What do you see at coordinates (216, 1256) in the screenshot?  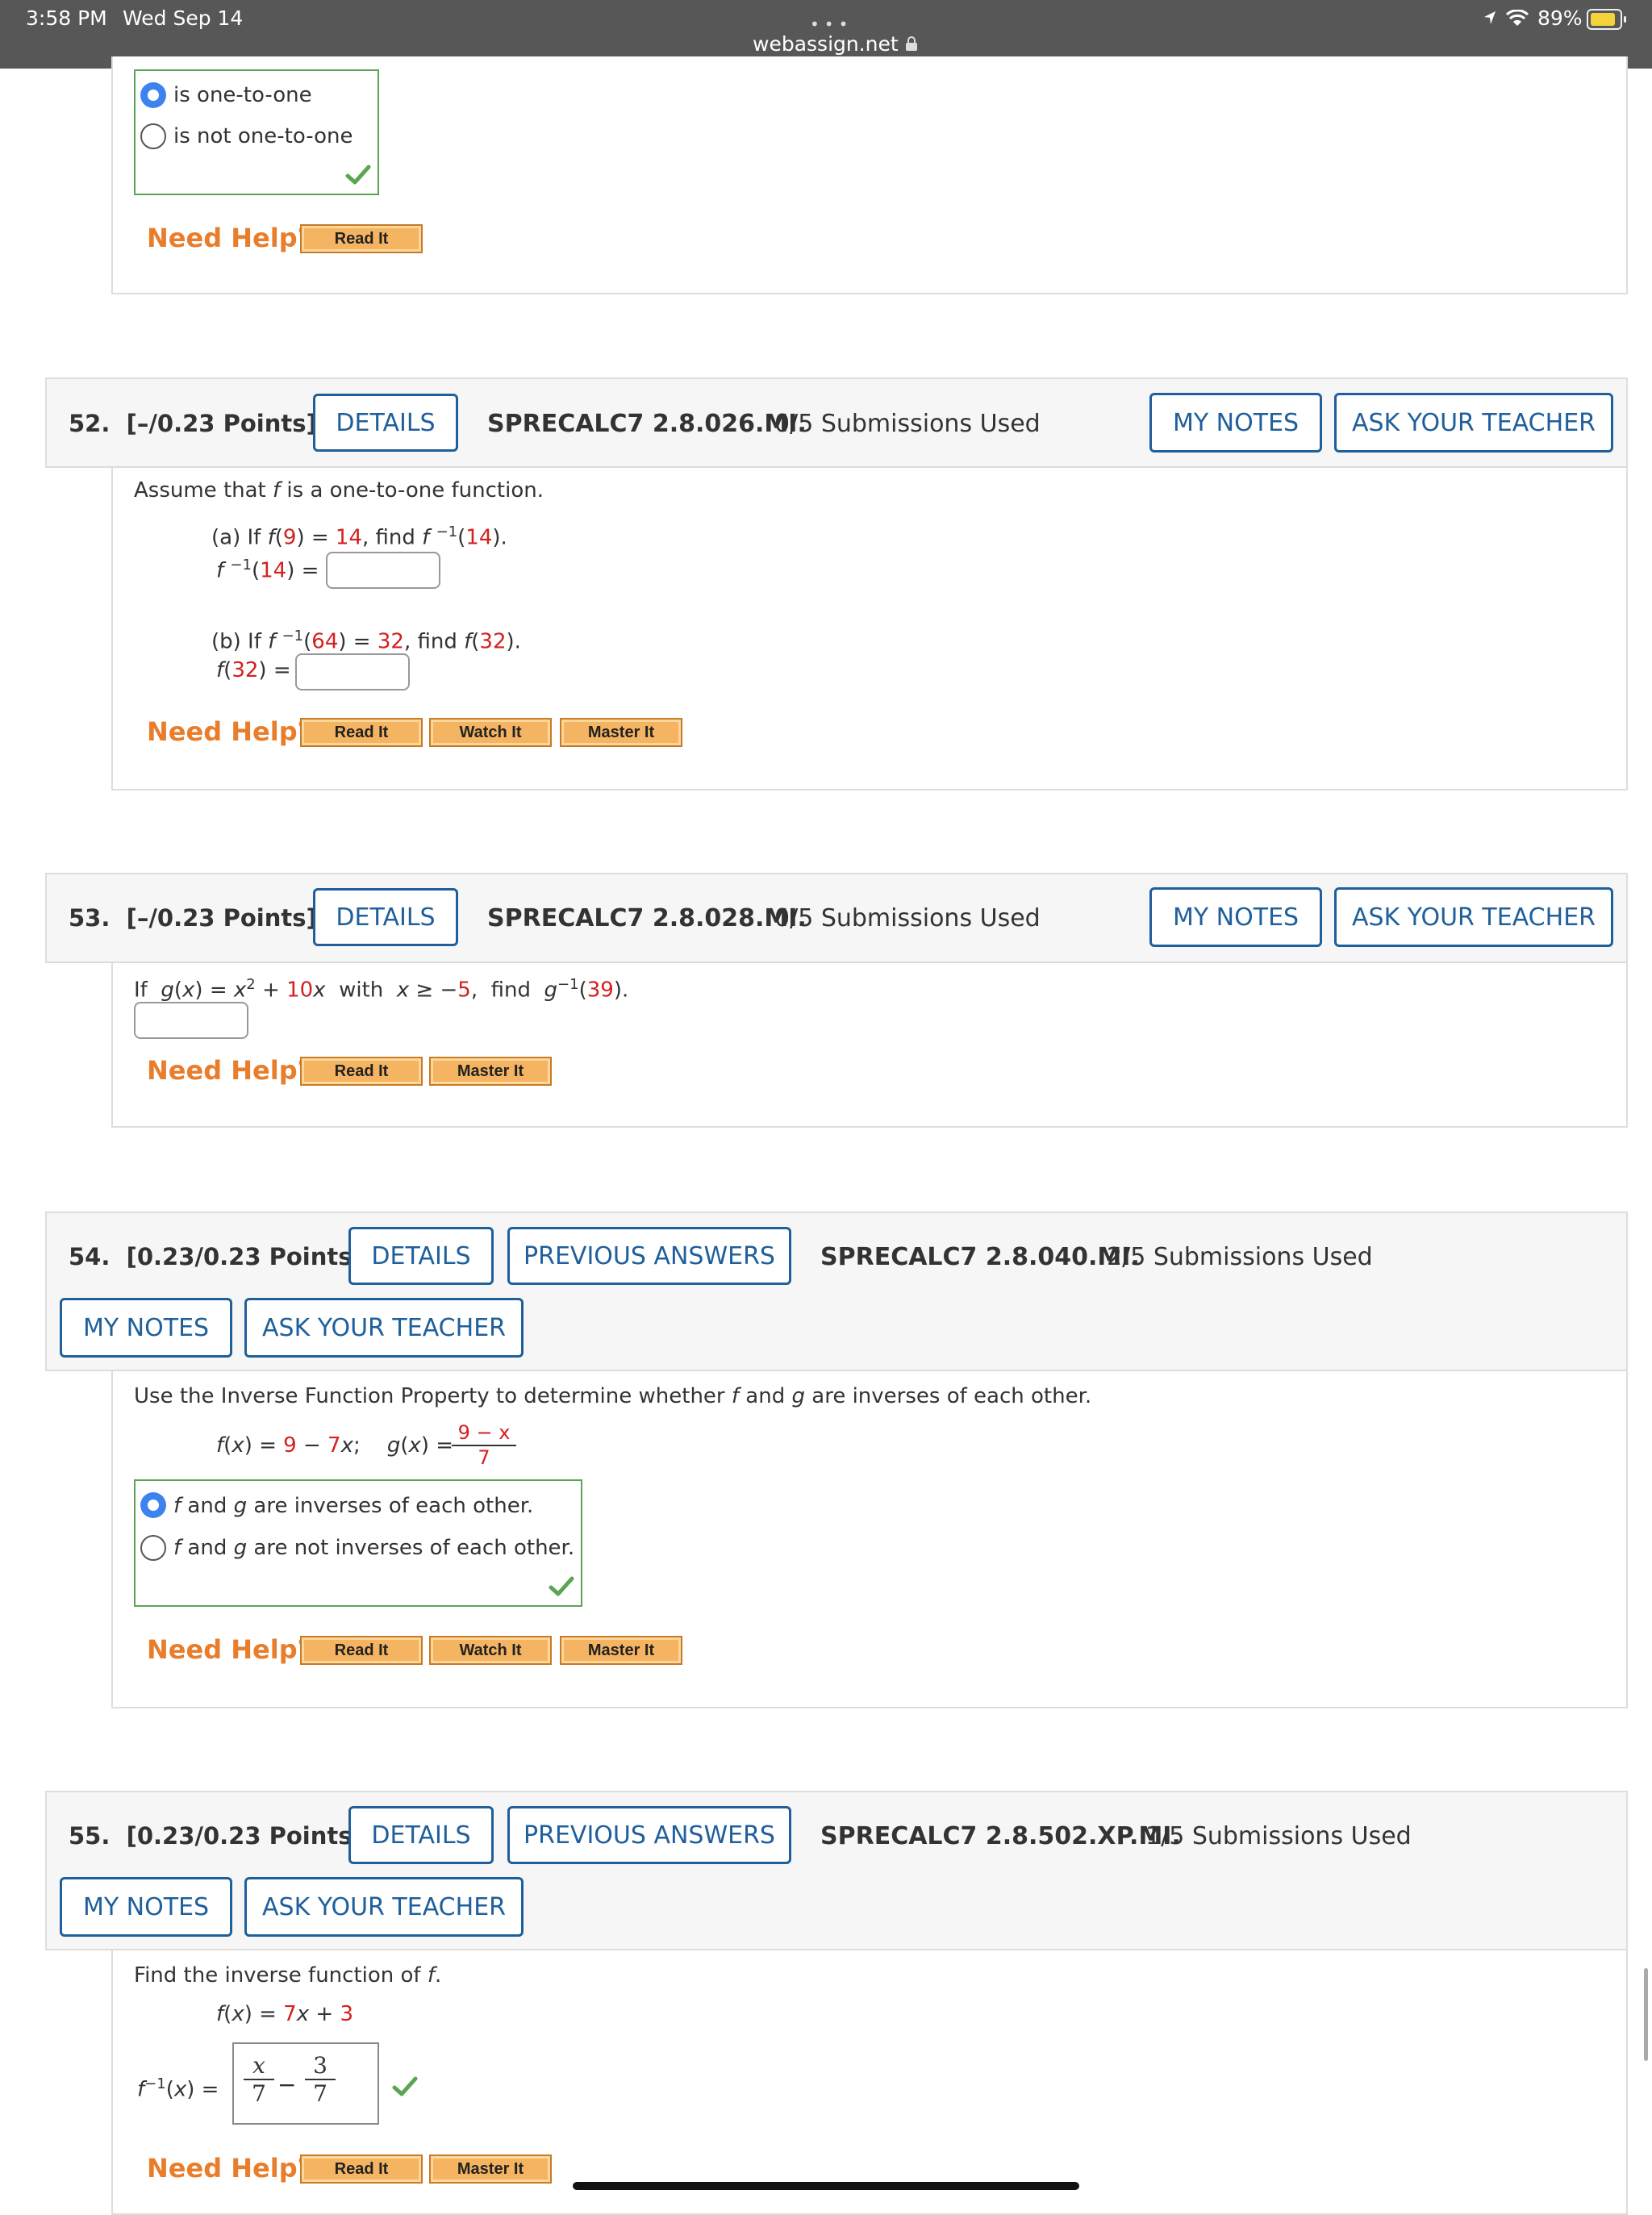 I see `q54-number: 54. [0.23/0.23 Points]` at bounding box center [216, 1256].